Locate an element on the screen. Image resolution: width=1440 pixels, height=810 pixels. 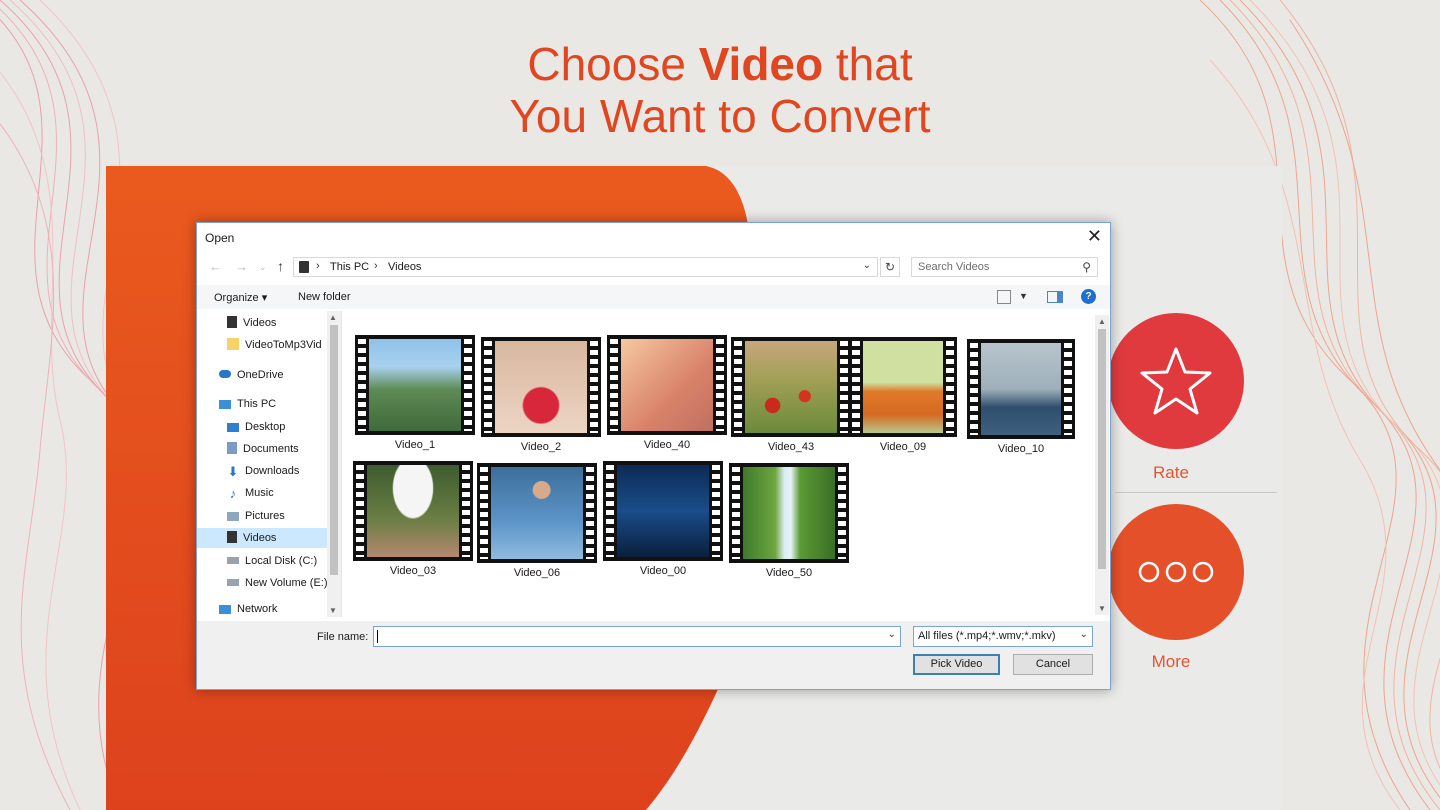
file-tile-video-40: Video_40 is located at coordinates (667, 393).